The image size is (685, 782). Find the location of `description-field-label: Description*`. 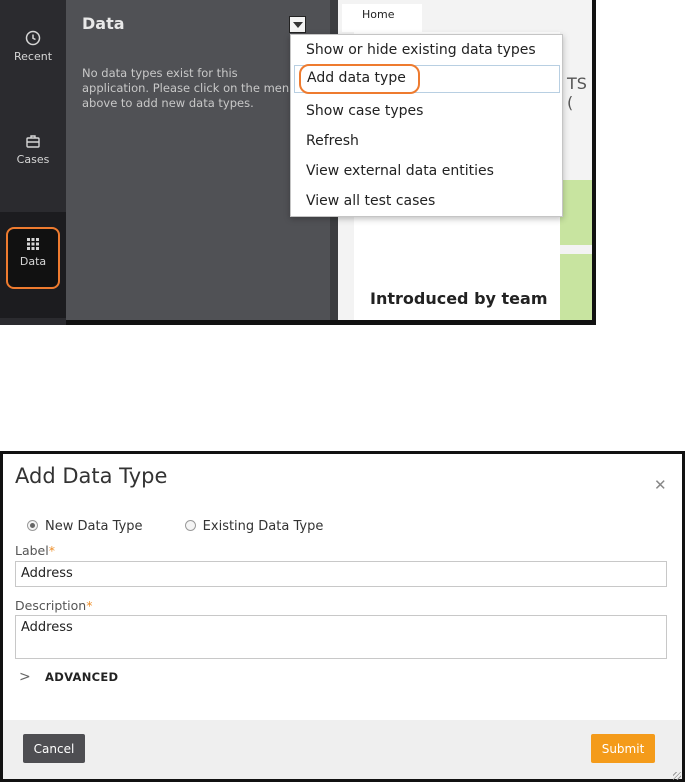

description-field-label: Description* is located at coordinates (53, 605).